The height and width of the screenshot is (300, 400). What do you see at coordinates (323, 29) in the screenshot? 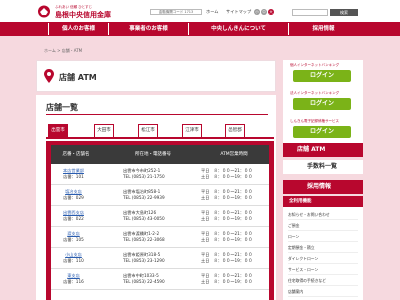
I see `nav-recruit: 採用情報` at bounding box center [323, 29].